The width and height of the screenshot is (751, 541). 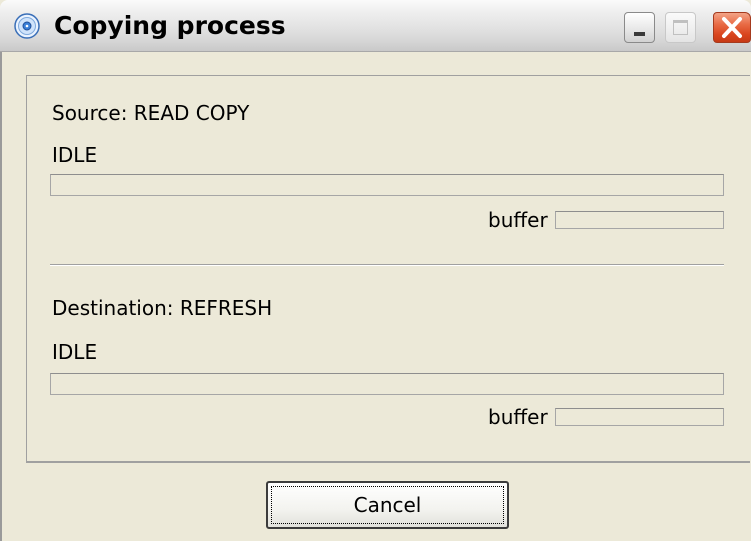 I want to click on section-divider, so click(x=387, y=265).